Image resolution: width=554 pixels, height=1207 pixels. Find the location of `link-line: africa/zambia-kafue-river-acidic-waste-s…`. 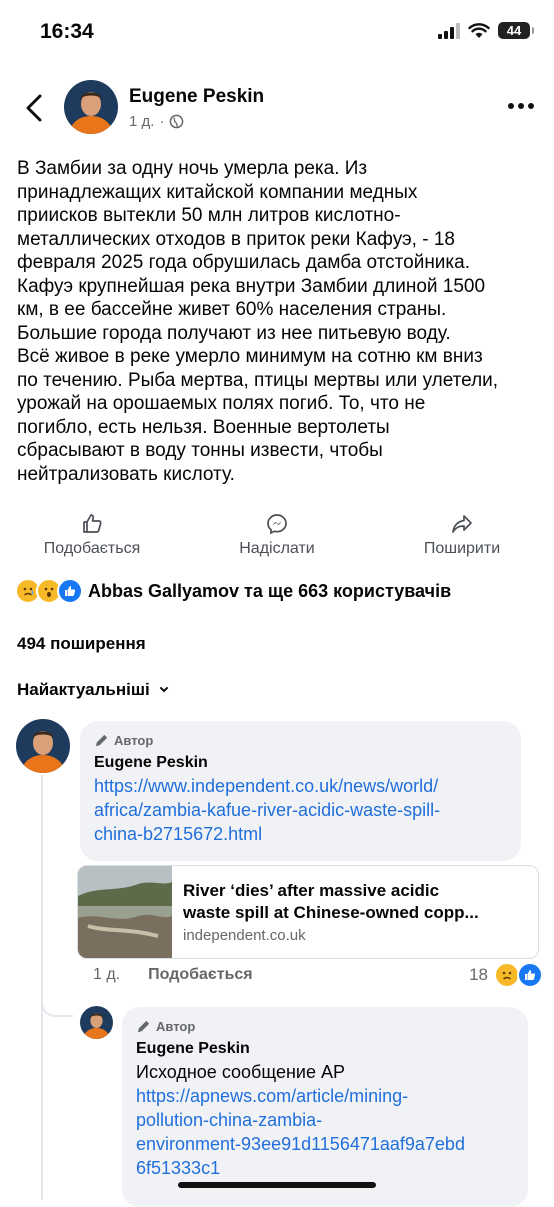

link-line: africa/zambia-kafue-river-acidic-waste-s… is located at coordinates (267, 810).